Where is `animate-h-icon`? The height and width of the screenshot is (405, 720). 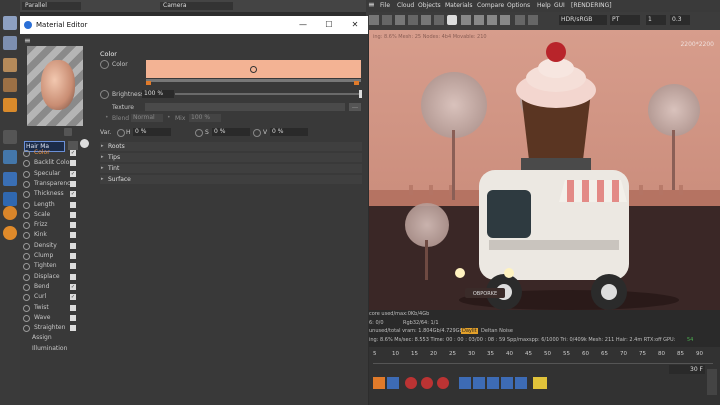 animate-h-icon is located at coordinates (121, 133).